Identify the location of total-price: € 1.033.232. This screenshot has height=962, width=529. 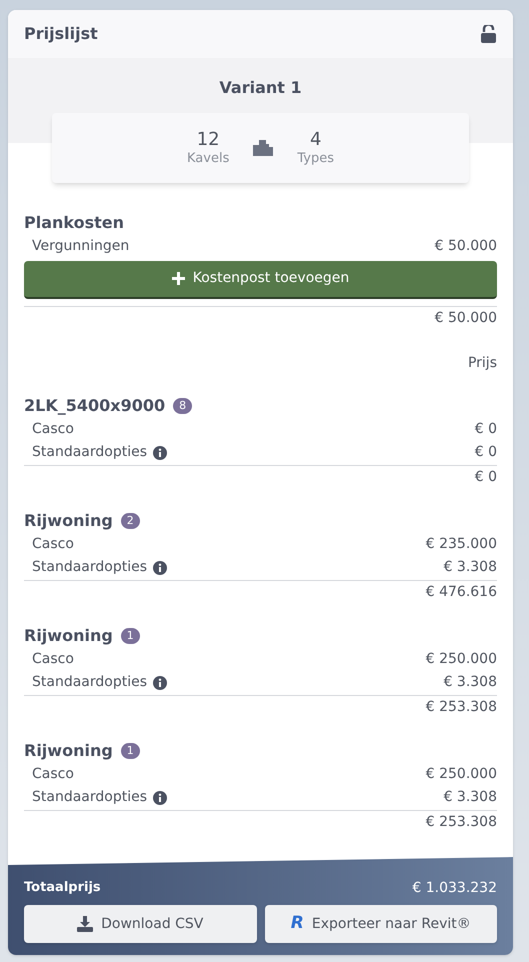
(454, 888).